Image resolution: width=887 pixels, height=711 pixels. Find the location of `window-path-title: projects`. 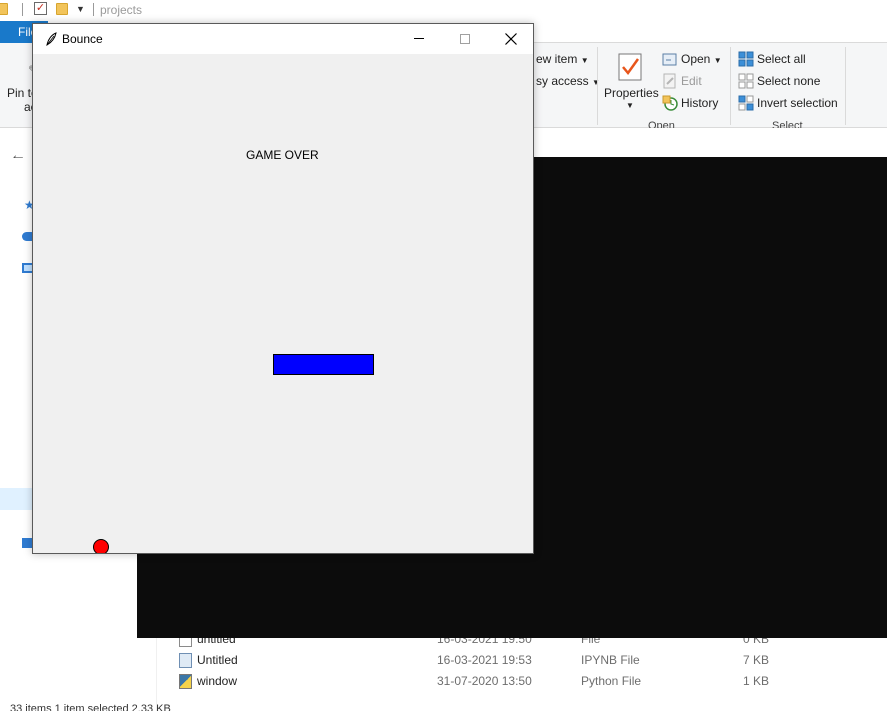

window-path-title: projects is located at coordinates (121, 10).